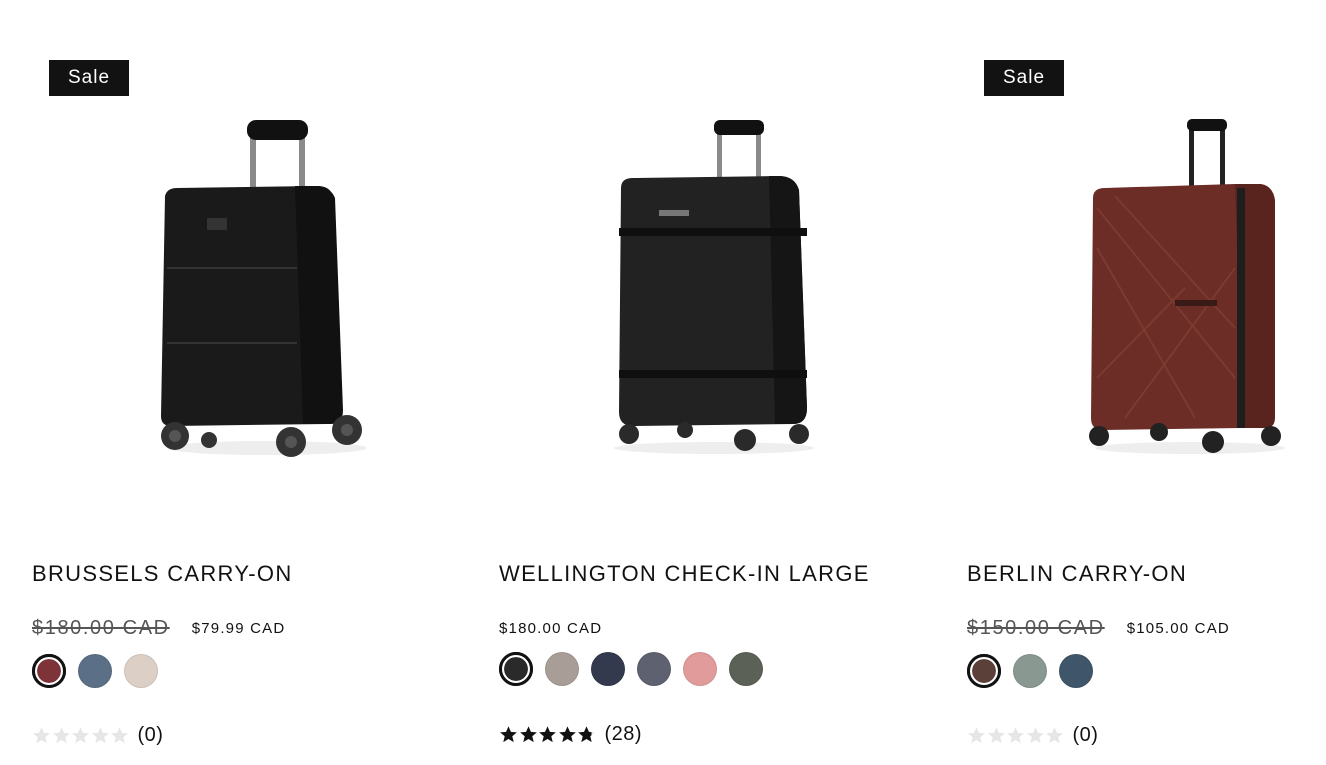 The height and width of the screenshot is (765, 1326). I want to click on price: $180.00 CAD, so click(551, 628).